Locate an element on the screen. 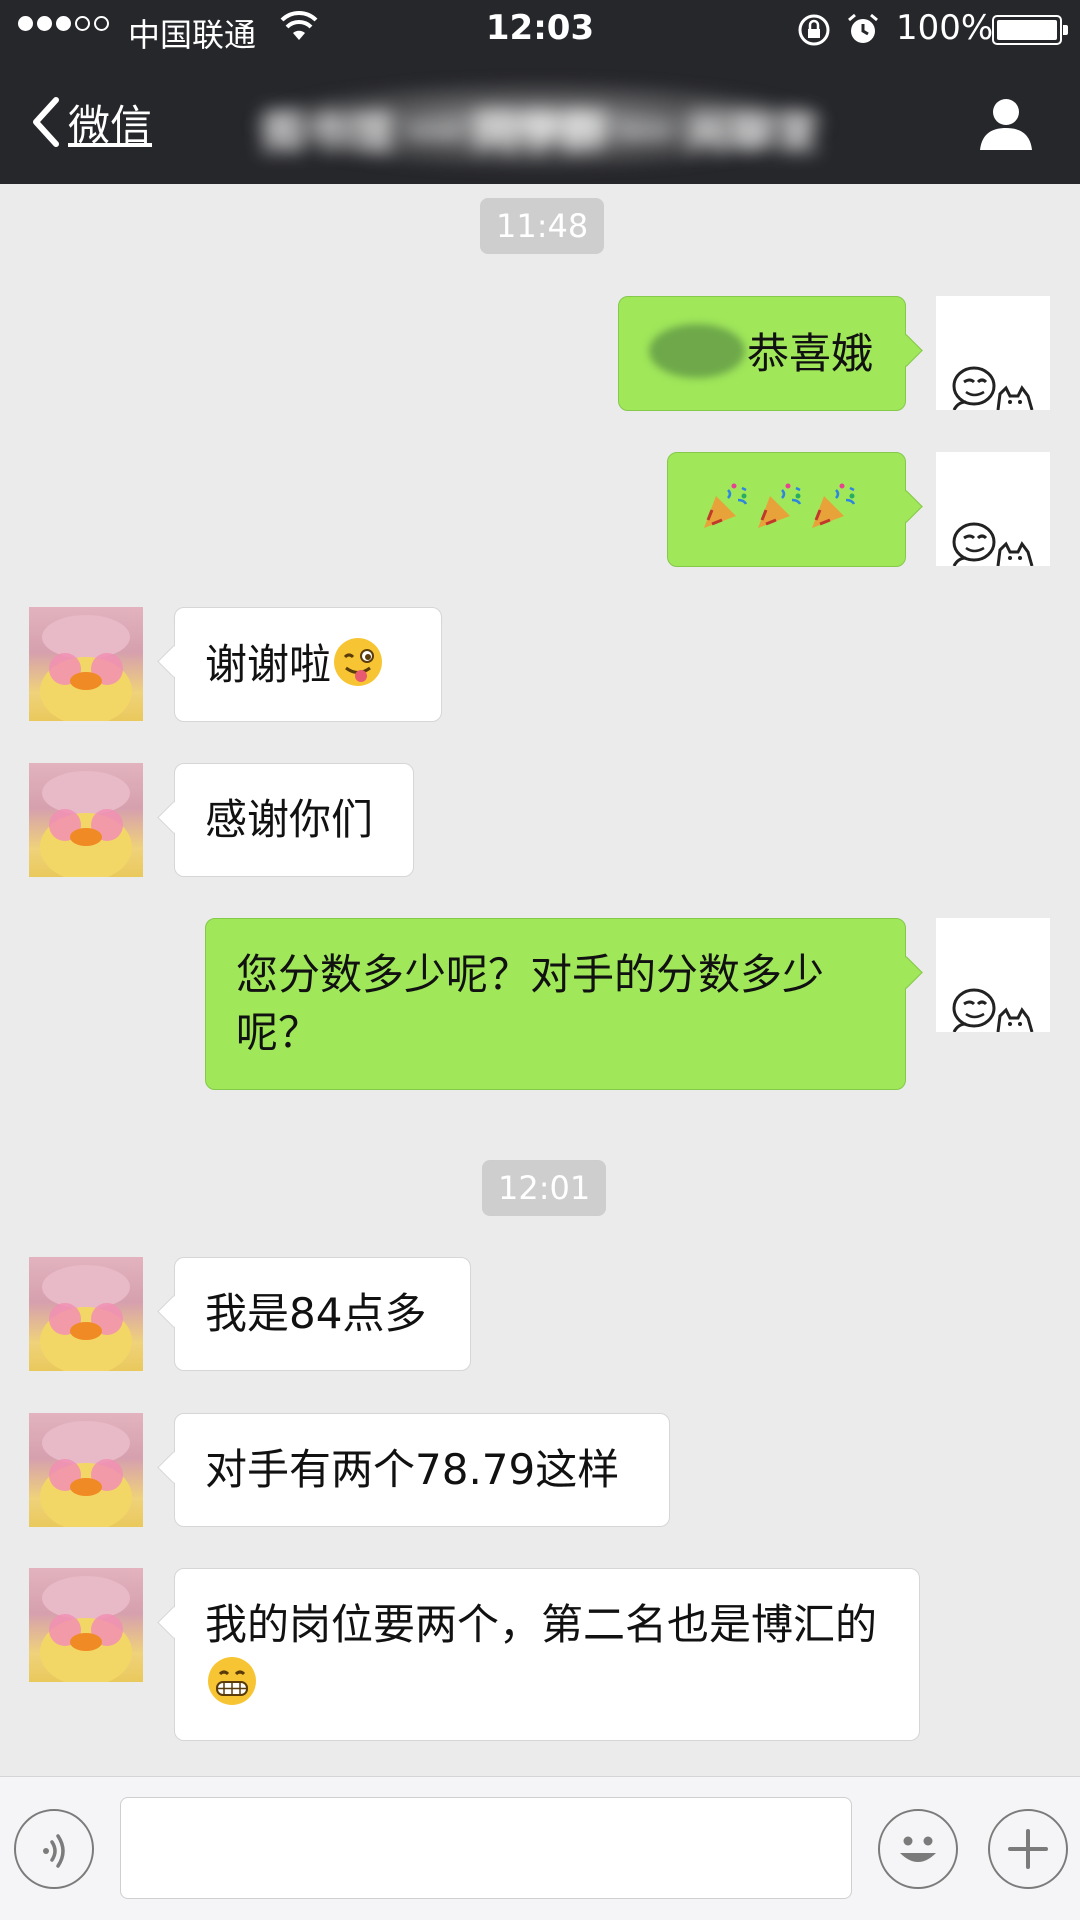 The width and height of the screenshot is (1080, 1920). status-bar: 中国联通 12:03 100% is located at coordinates (540, 30).